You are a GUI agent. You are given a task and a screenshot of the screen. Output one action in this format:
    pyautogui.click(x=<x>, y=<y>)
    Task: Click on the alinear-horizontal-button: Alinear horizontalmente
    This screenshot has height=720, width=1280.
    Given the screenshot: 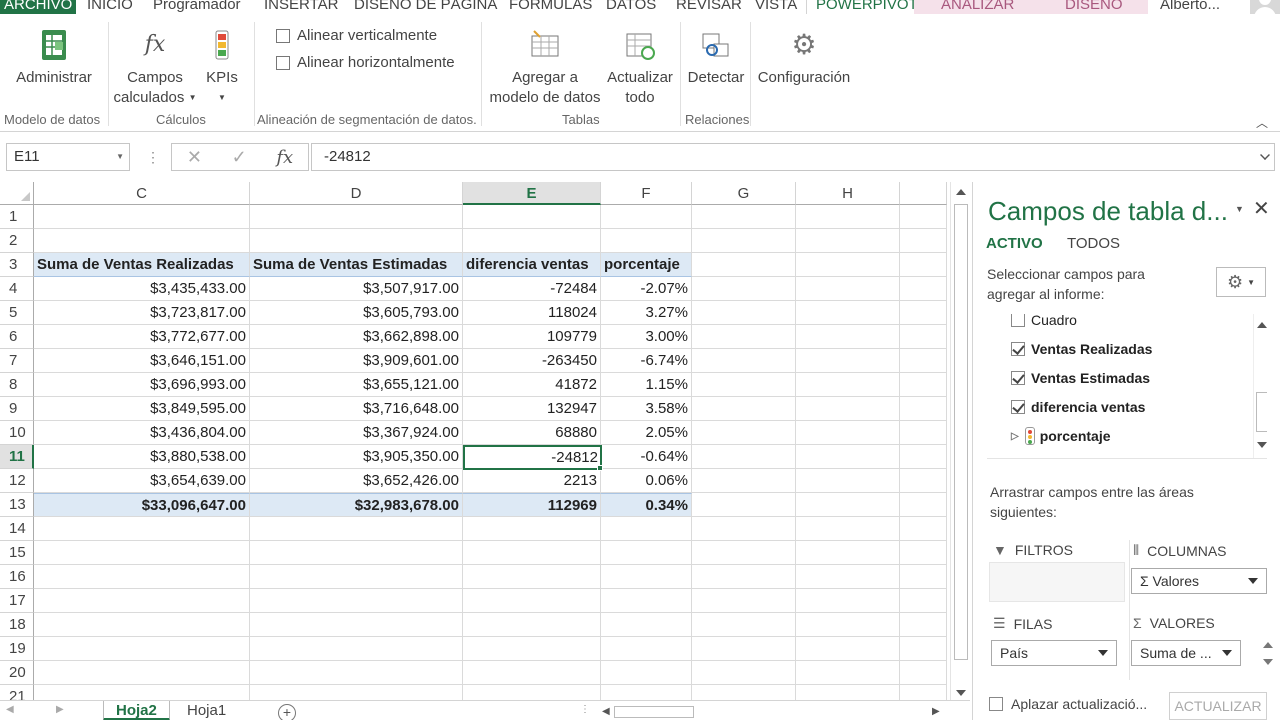 What is the action you would take?
    pyautogui.click(x=365, y=62)
    